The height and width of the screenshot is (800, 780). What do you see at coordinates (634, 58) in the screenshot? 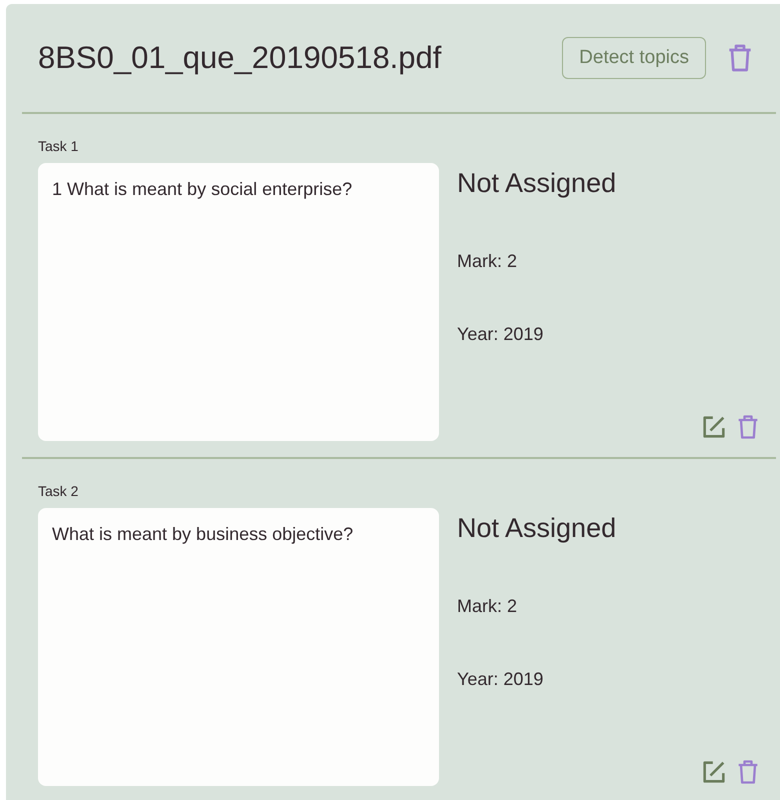
I see `detect-topics-button: Detect topics` at bounding box center [634, 58].